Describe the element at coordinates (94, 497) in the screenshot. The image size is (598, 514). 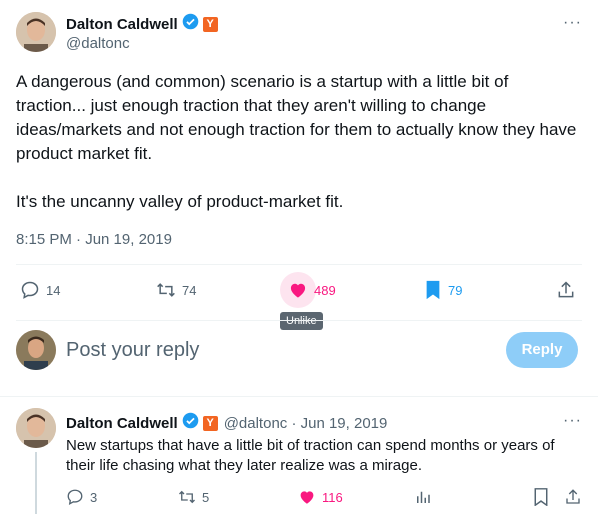
I see `reply-reply-count: 3` at that location.